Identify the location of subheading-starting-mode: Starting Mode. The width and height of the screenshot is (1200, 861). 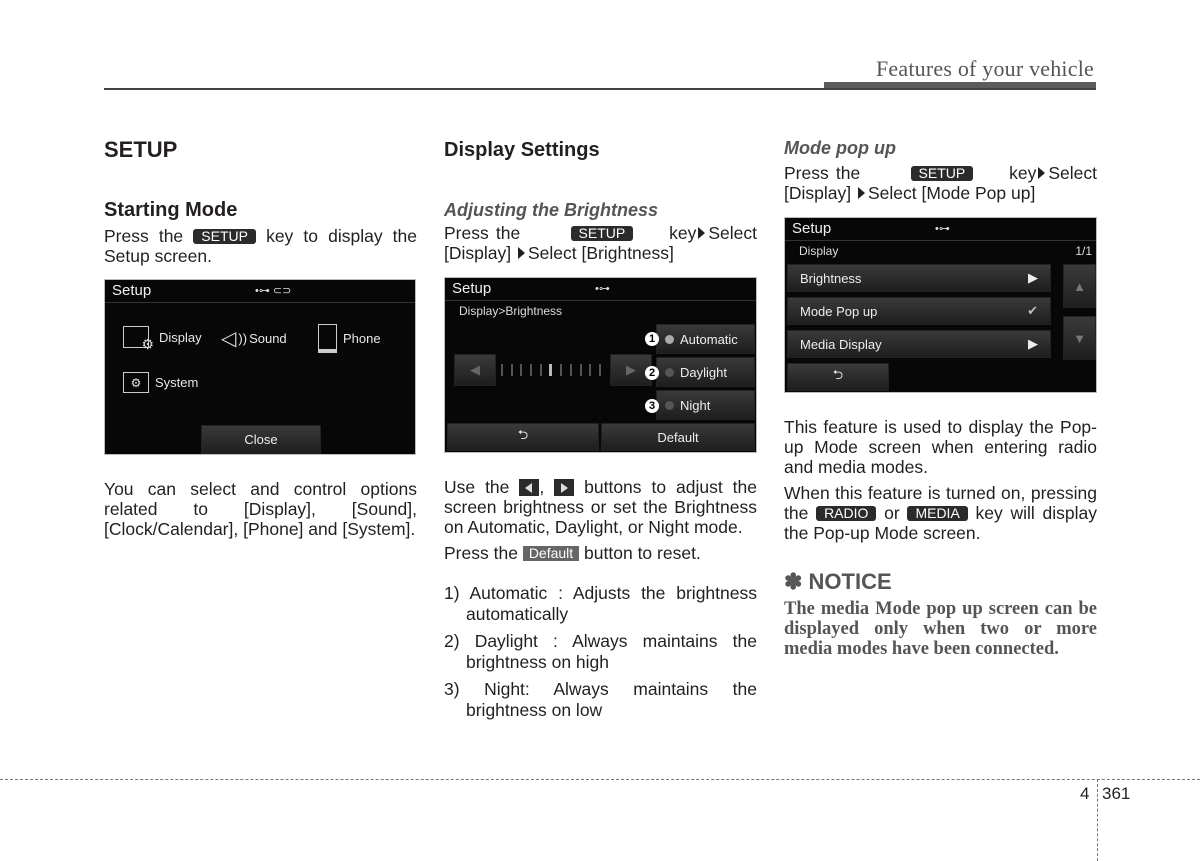
(171, 210).